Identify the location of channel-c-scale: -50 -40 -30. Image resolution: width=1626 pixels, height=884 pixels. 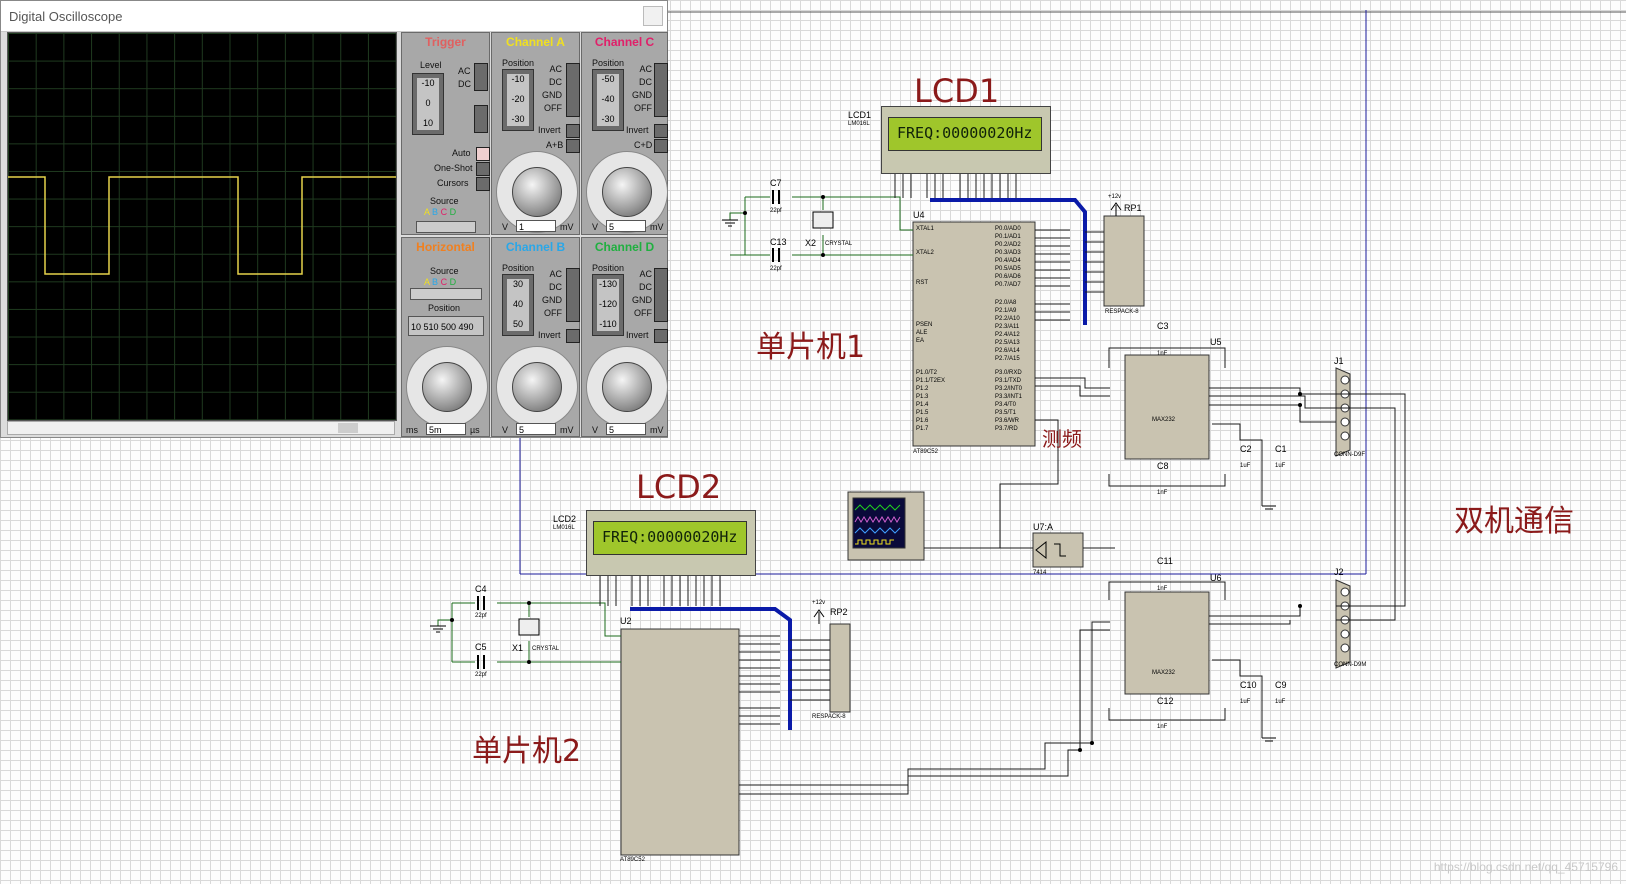
(608, 100).